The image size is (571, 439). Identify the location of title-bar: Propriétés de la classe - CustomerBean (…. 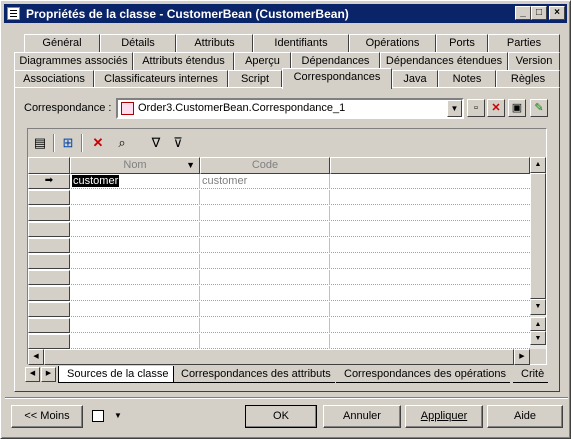
(285, 13).